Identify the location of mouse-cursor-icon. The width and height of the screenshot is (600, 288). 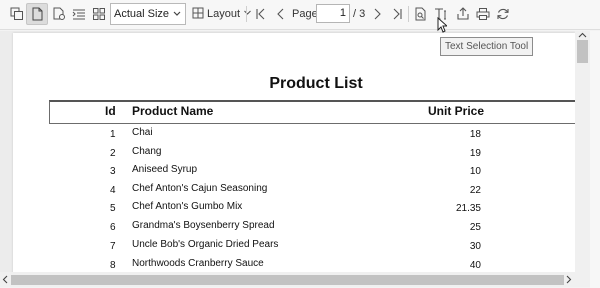
(442, 25).